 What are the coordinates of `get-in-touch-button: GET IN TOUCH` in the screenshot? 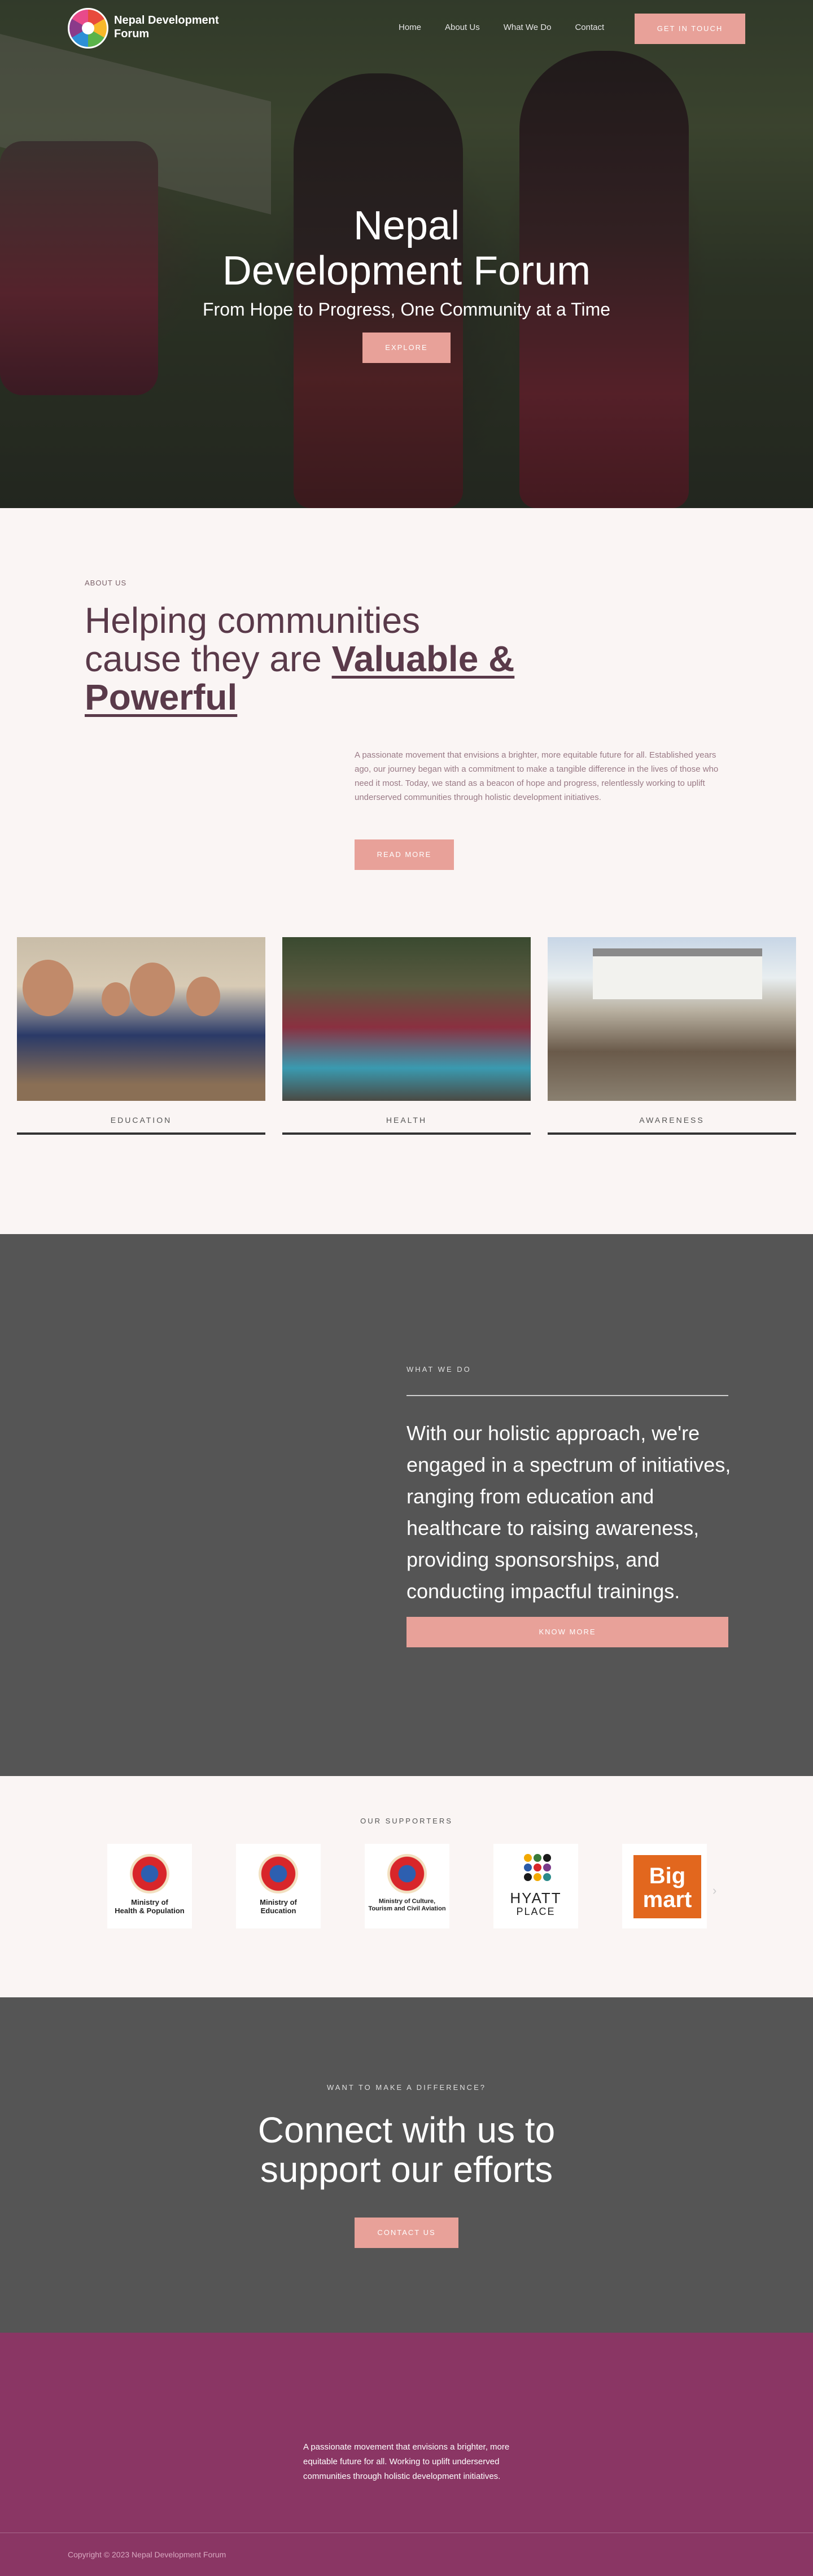 It's located at (690, 29).